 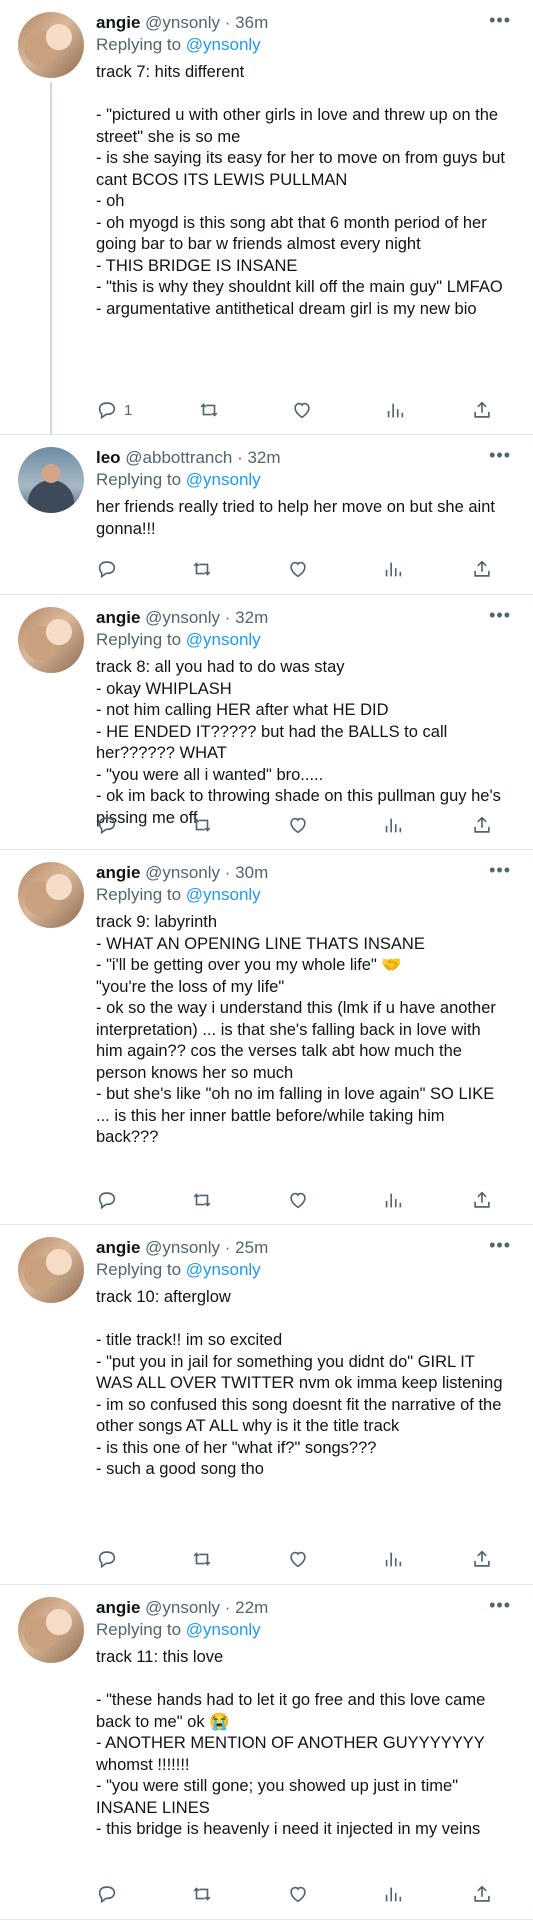 What do you see at coordinates (246, 1247) in the screenshot?
I see `timestamp: · 25m` at bounding box center [246, 1247].